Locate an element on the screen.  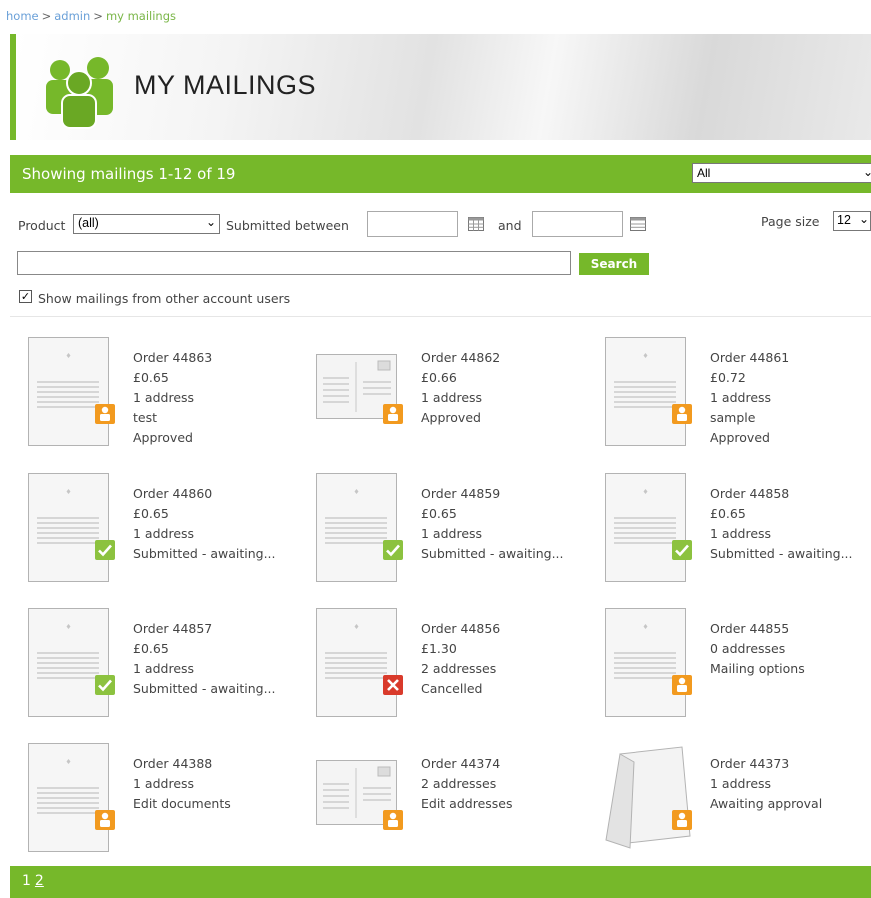
page-size-select: 12 ⌄ is located at coordinates (852, 221).